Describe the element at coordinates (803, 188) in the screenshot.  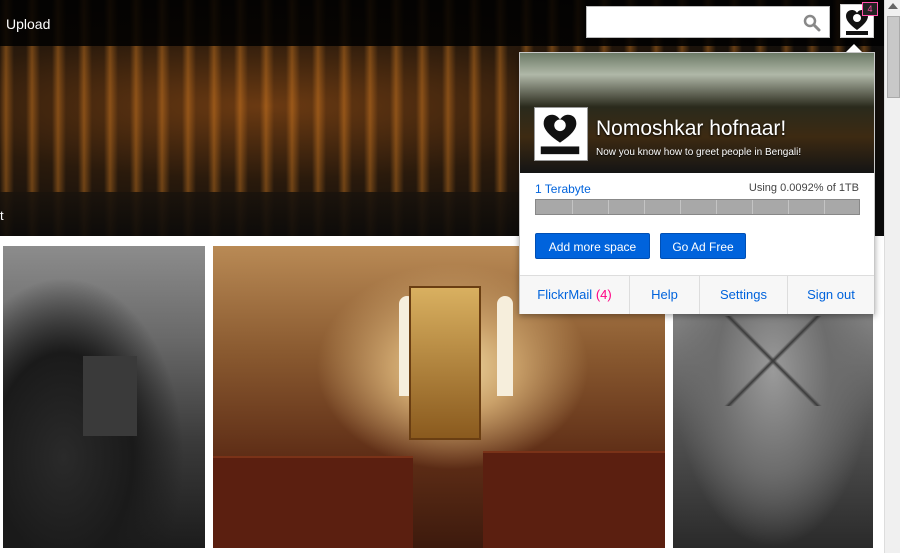
I see `storage-usage-text: Using 0.0092% of 1TB` at that location.